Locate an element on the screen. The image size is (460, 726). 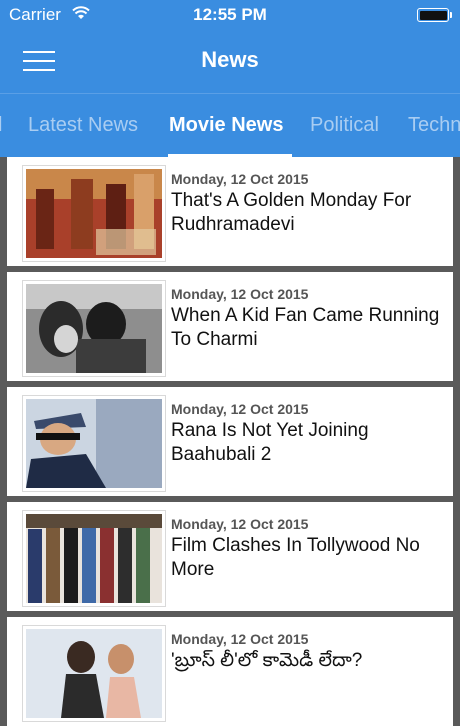
tab-movie-news: Movie News is located at coordinates (226, 125).